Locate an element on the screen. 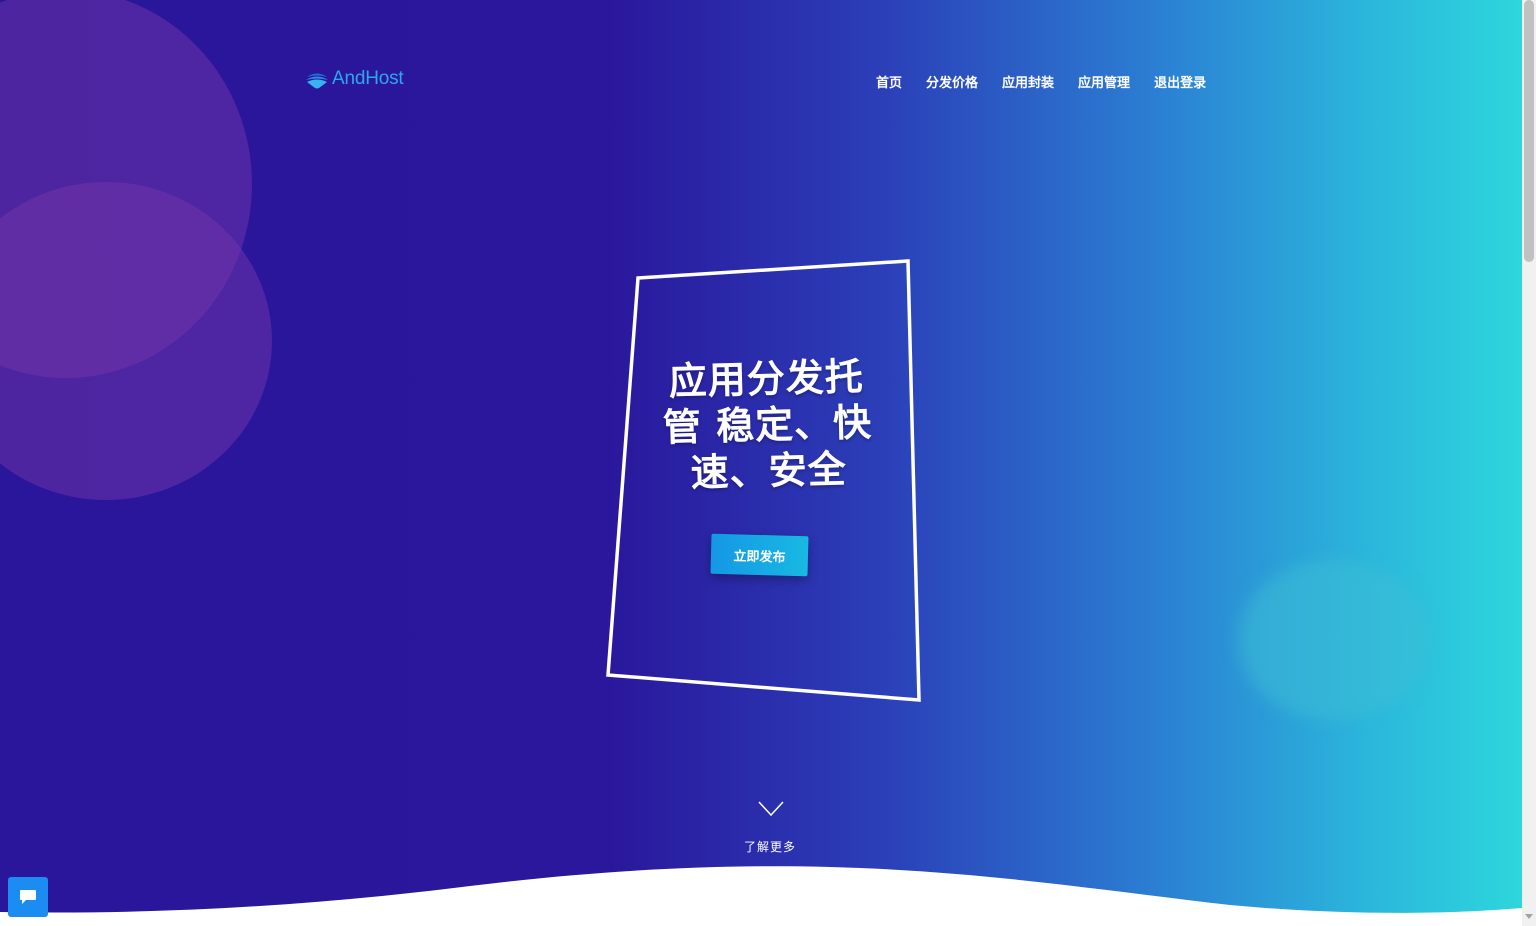 This screenshot has height=926, width=1536. wave-divider is located at coordinates (761, 896).